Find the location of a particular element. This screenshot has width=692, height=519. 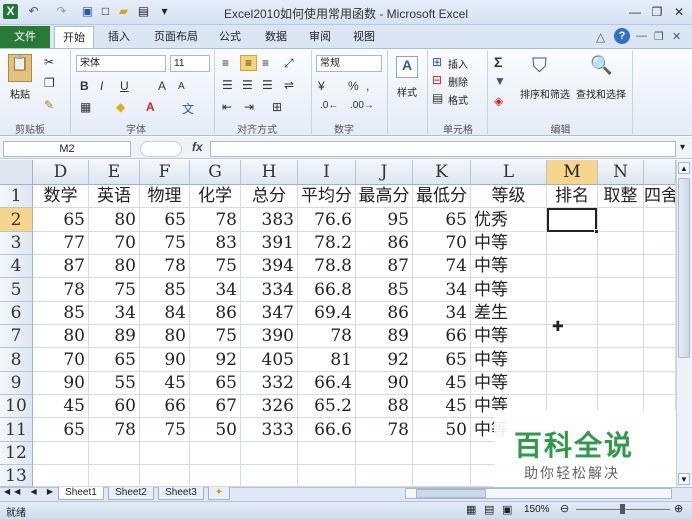

cell-total-row10: 326 is located at coordinates (269, 406).